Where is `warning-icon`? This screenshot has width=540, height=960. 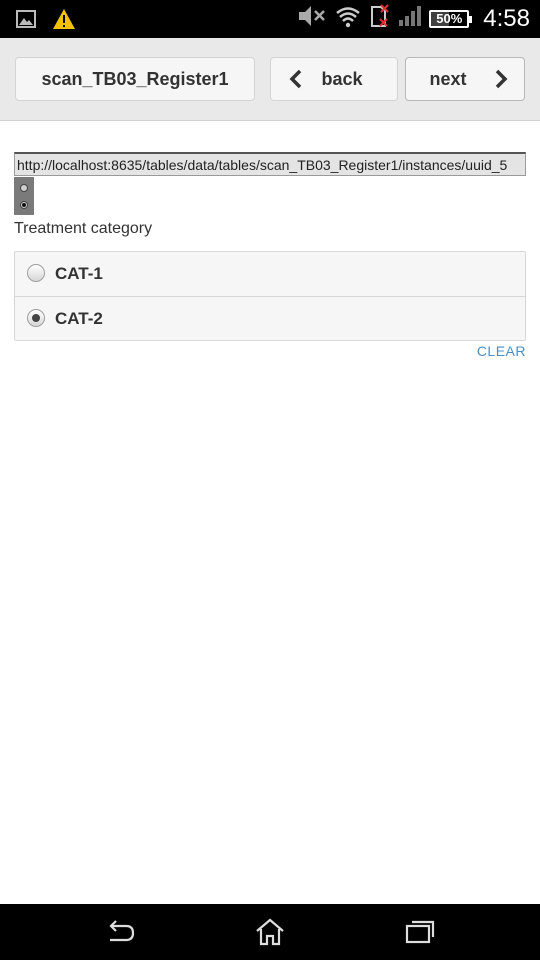 warning-icon is located at coordinates (64, 21).